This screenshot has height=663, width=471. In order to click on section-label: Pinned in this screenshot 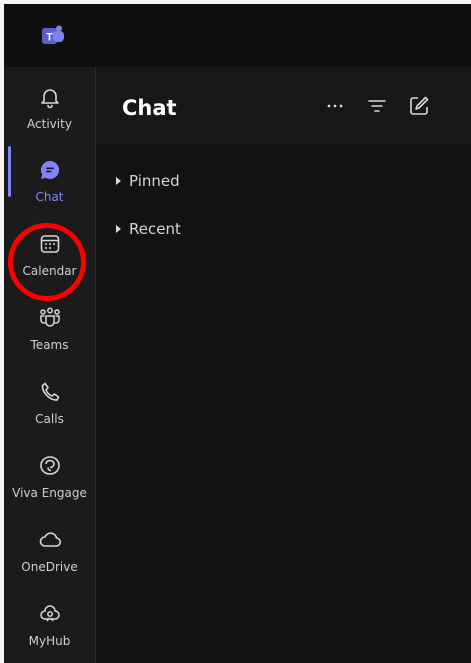, I will do `click(154, 181)`.